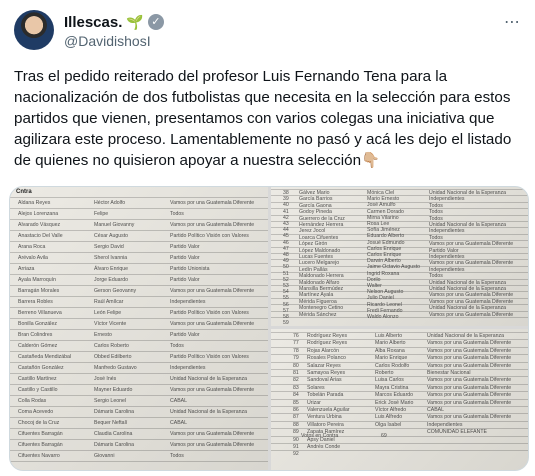 This screenshot has height=476, width=535. Describe the element at coordinates (93, 22) in the screenshot. I see `author-name: Illescas.` at that location.